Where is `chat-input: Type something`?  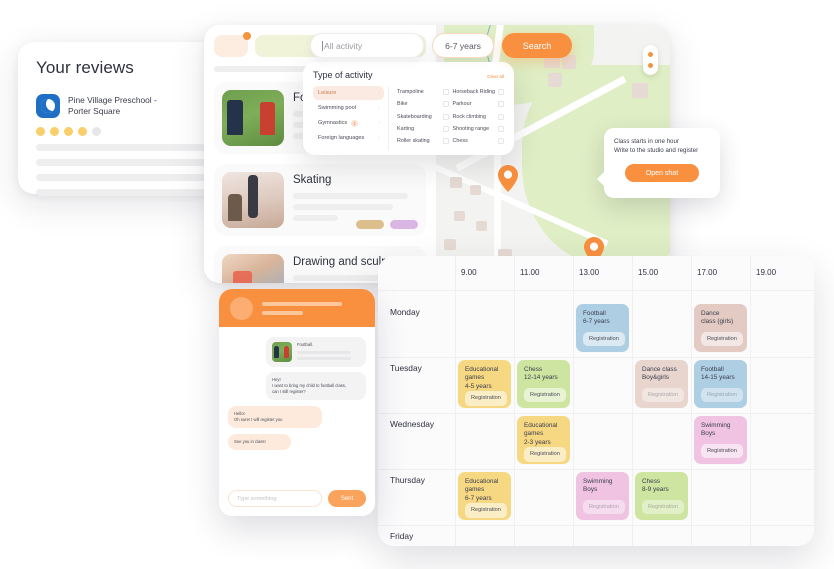
chat-input: Type something is located at coordinates (275, 498).